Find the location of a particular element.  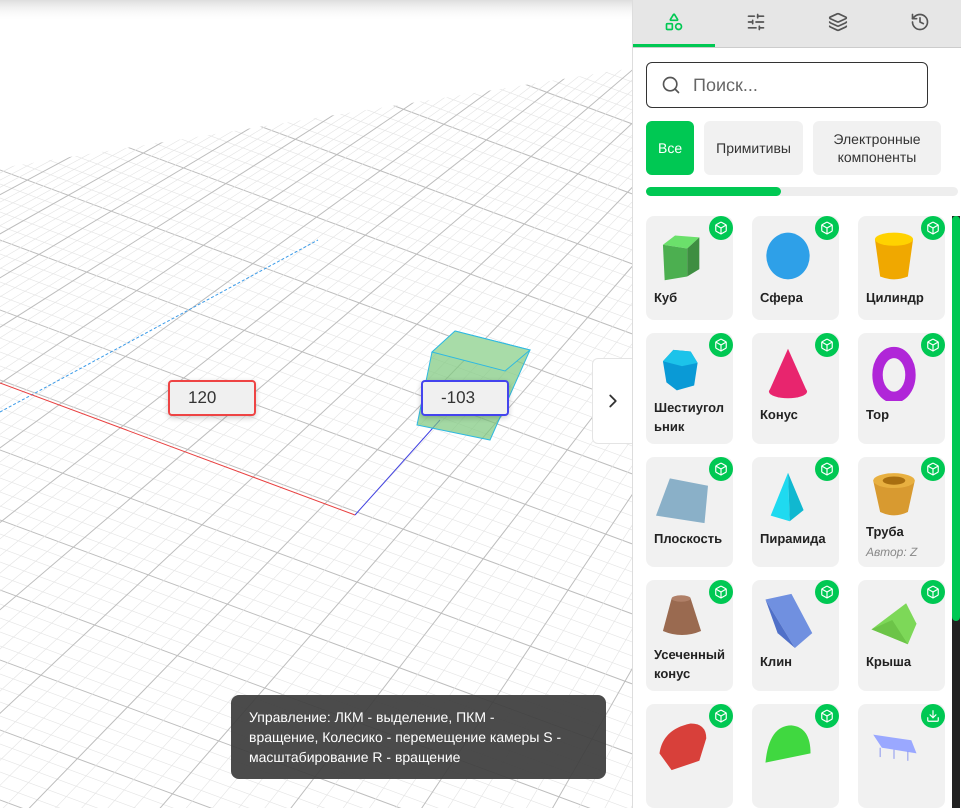

shape-name: Крыша is located at coordinates (889, 662).